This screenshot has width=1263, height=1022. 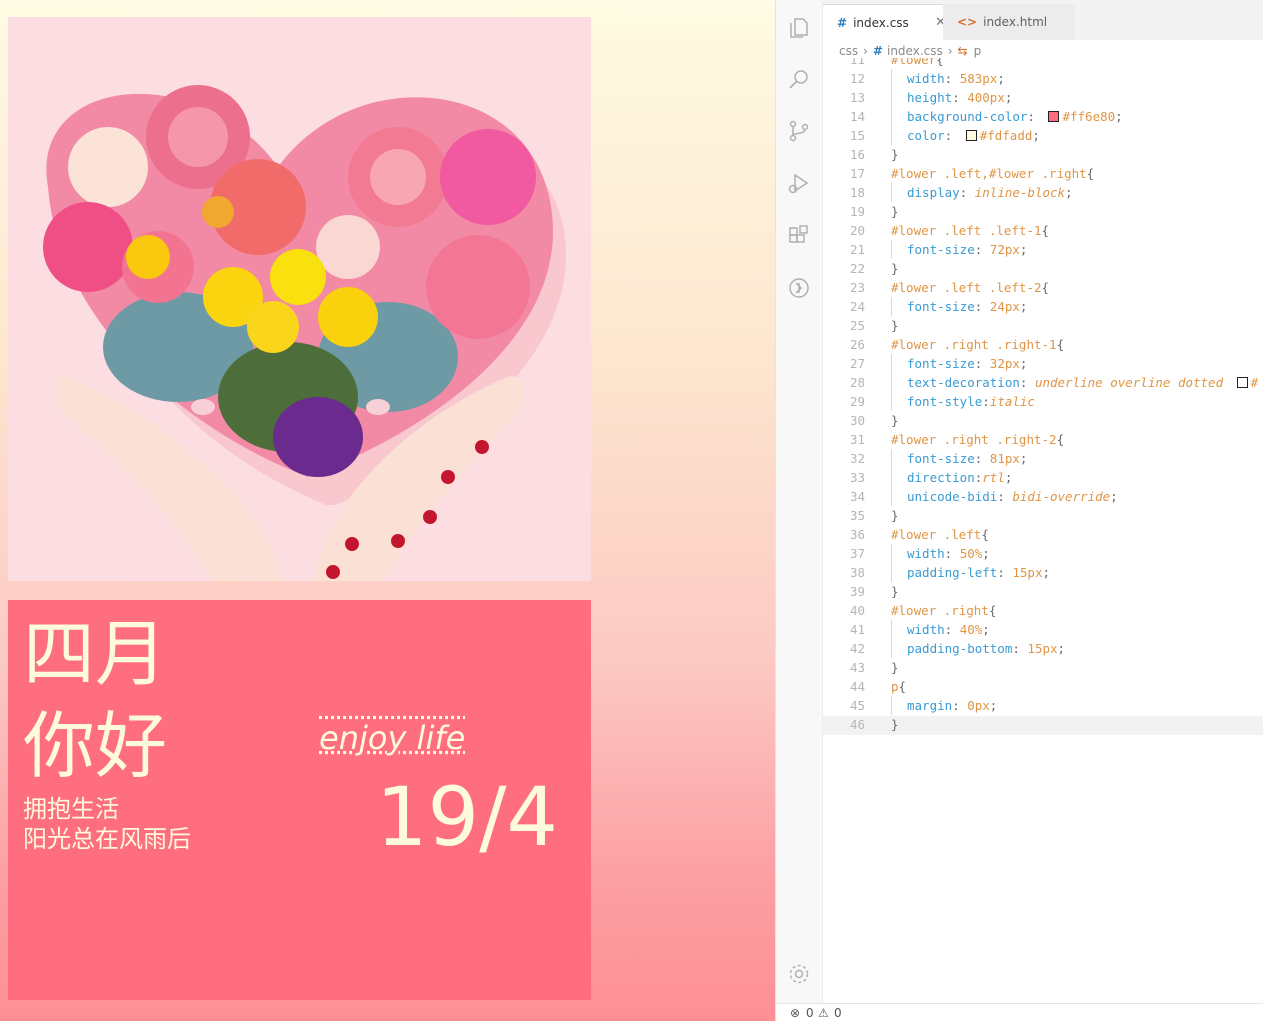 What do you see at coordinates (857, 648) in the screenshot?
I see `line-number: 42` at bounding box center [857, 648].